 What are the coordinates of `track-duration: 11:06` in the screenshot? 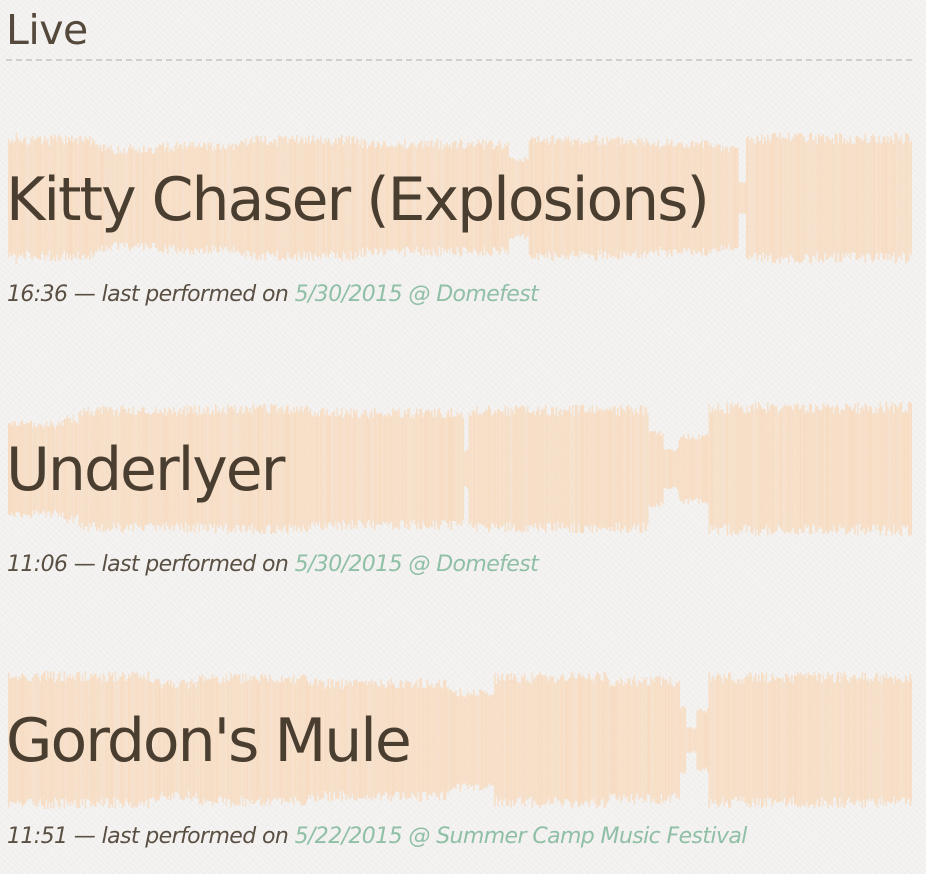 It's located at (37, 564).